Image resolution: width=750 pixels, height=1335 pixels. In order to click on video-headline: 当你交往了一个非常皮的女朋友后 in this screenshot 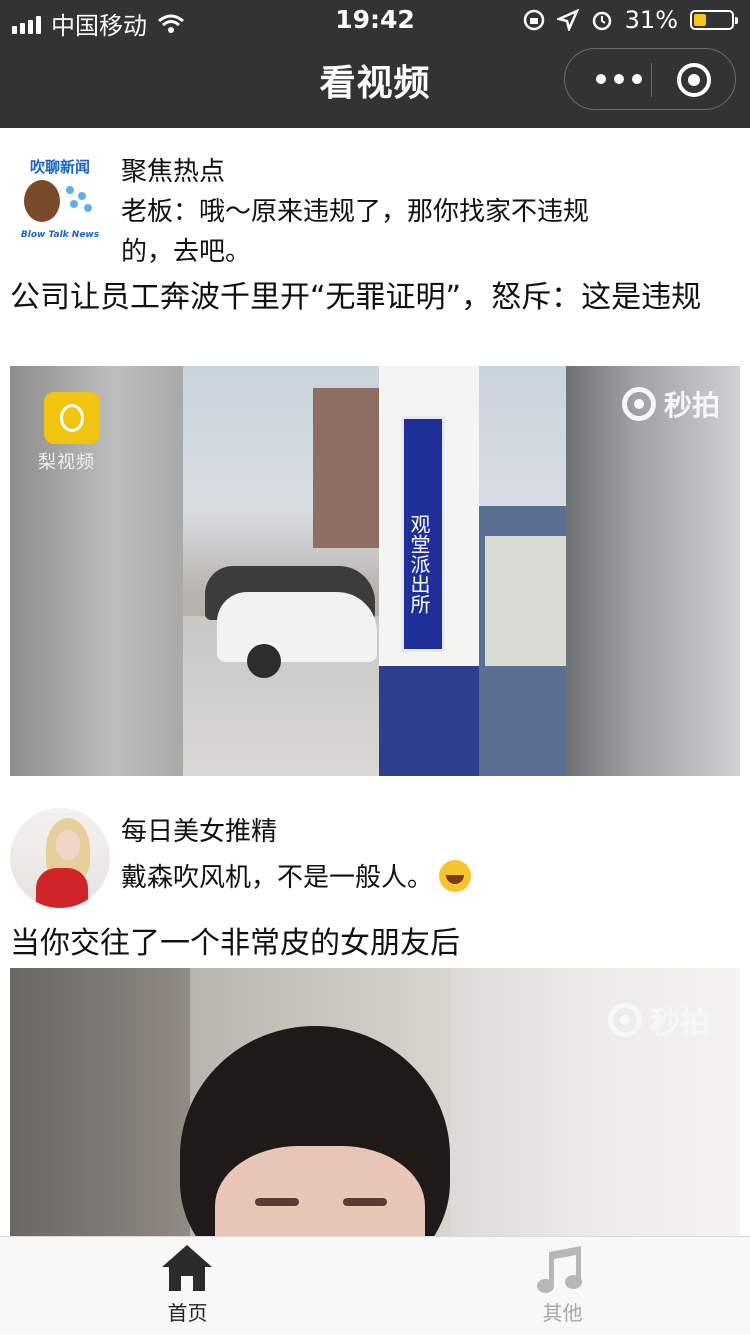, I will do `click(370, 944)`.